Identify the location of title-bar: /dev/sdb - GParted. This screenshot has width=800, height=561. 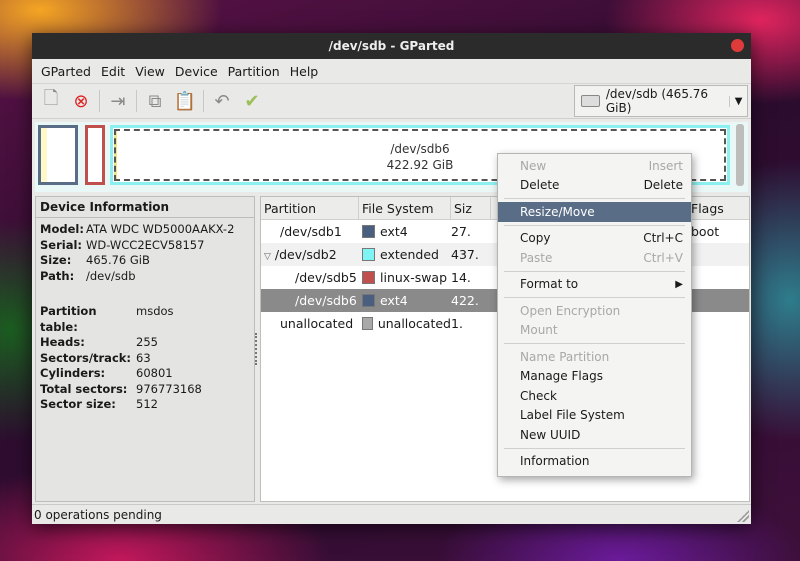
(391, 46).